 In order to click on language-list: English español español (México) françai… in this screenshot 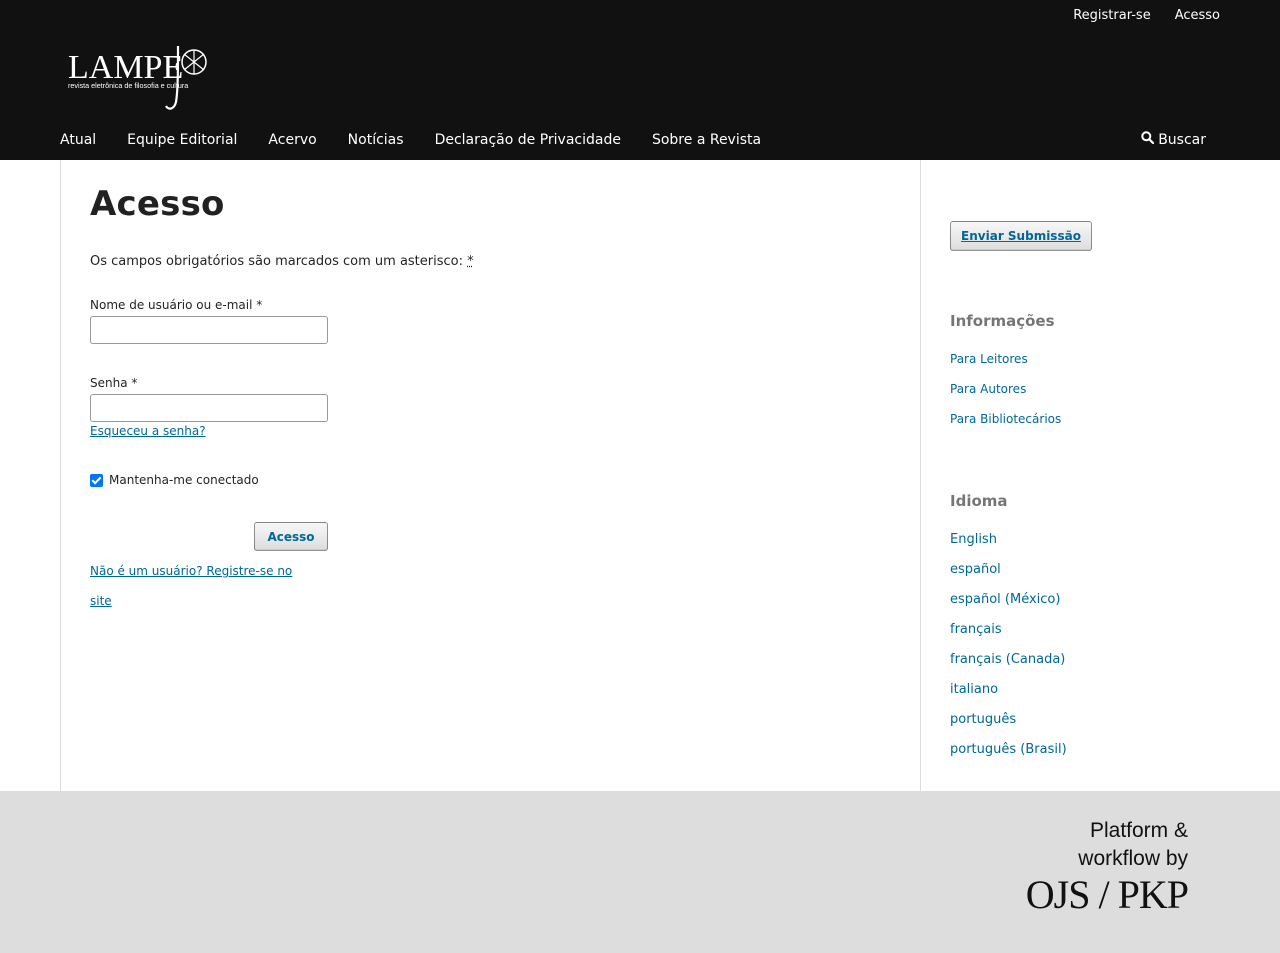, I will do `click(1008, 648)`.